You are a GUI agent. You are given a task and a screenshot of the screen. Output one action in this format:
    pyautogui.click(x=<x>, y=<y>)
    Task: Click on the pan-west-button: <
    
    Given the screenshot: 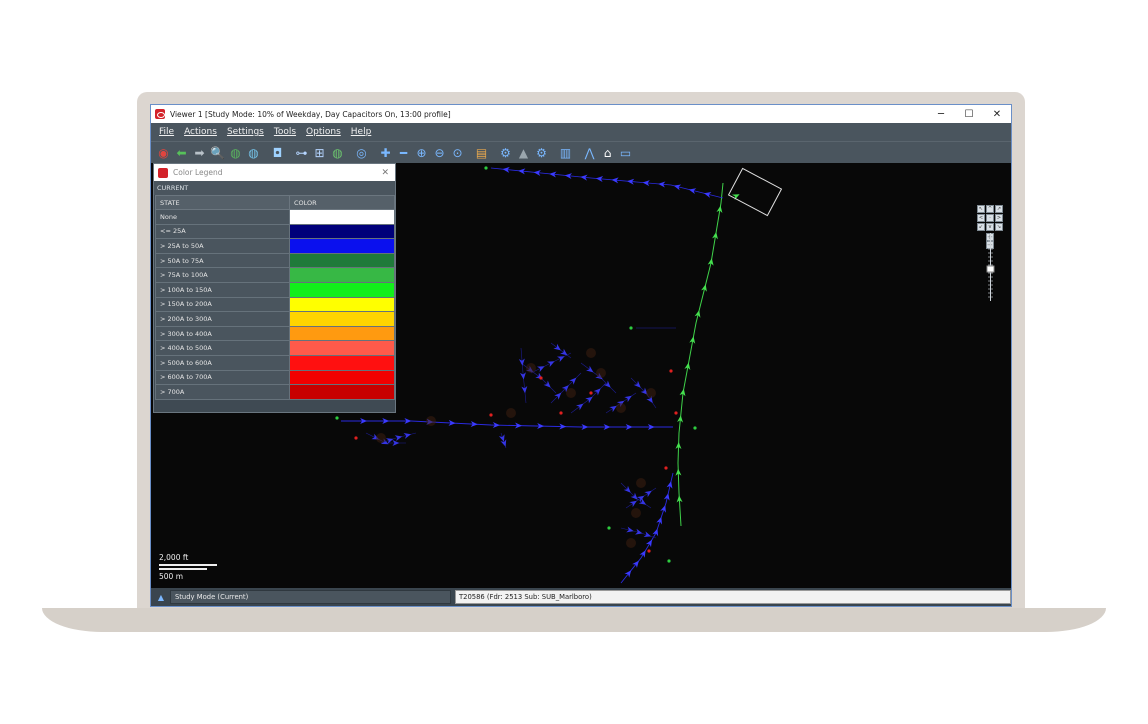 What is the action you would take?
    pyautogui.click(x=981, y=218)
    